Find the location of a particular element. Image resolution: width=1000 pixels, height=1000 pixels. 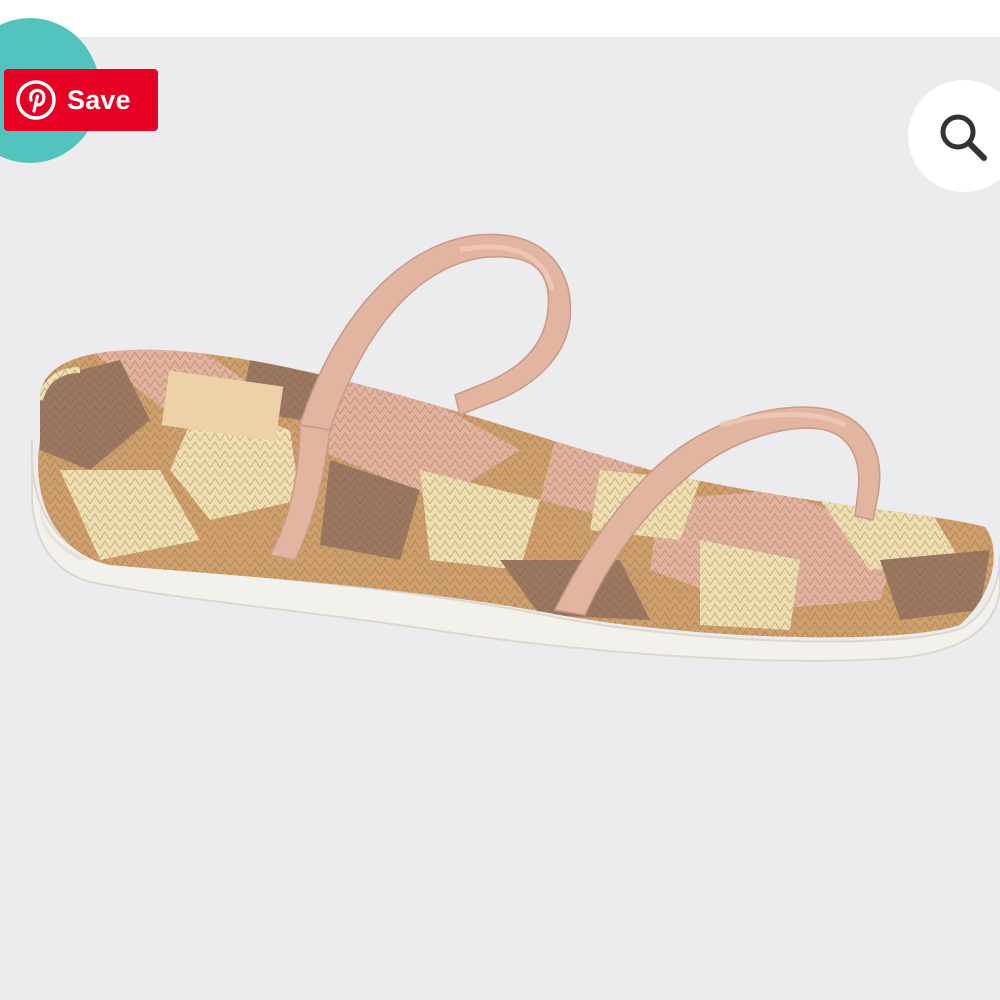

pinterest-save-button: Save is located at coordinates (81, 100).